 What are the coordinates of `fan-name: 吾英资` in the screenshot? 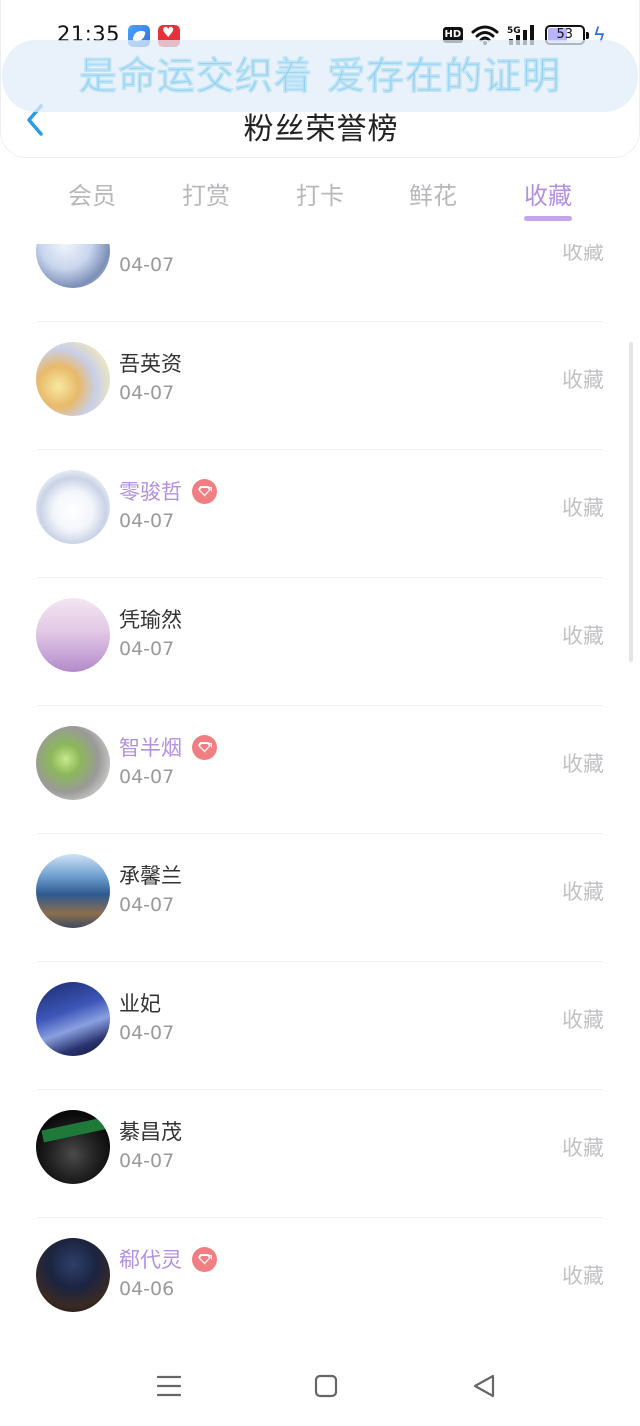 It's located at (150, 364).